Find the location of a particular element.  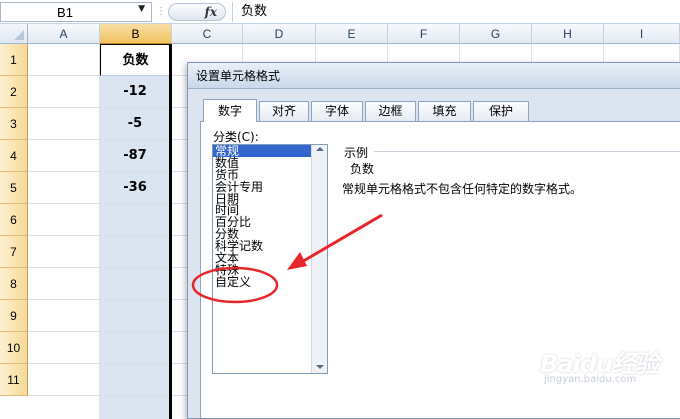

cell-b3: -5 is located at coordinates (135, 124).